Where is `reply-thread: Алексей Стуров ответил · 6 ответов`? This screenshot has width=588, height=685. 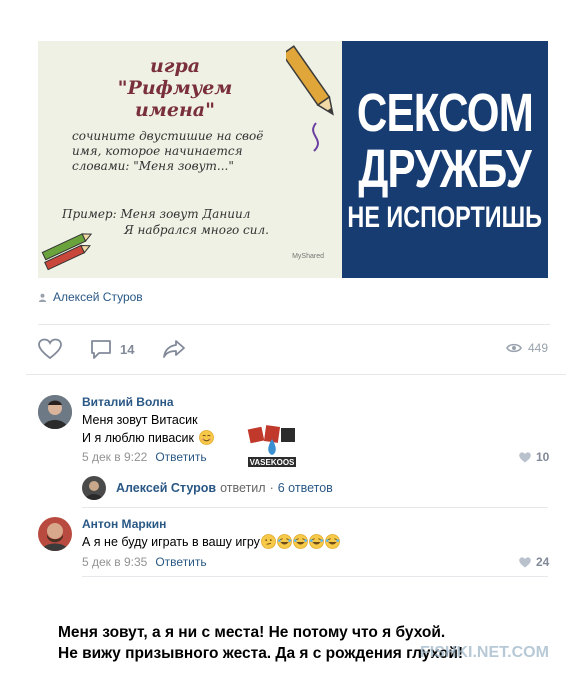
reply-thread: Алексей Стуров ответил · 6 ответов is located at coordinates (207, 488).